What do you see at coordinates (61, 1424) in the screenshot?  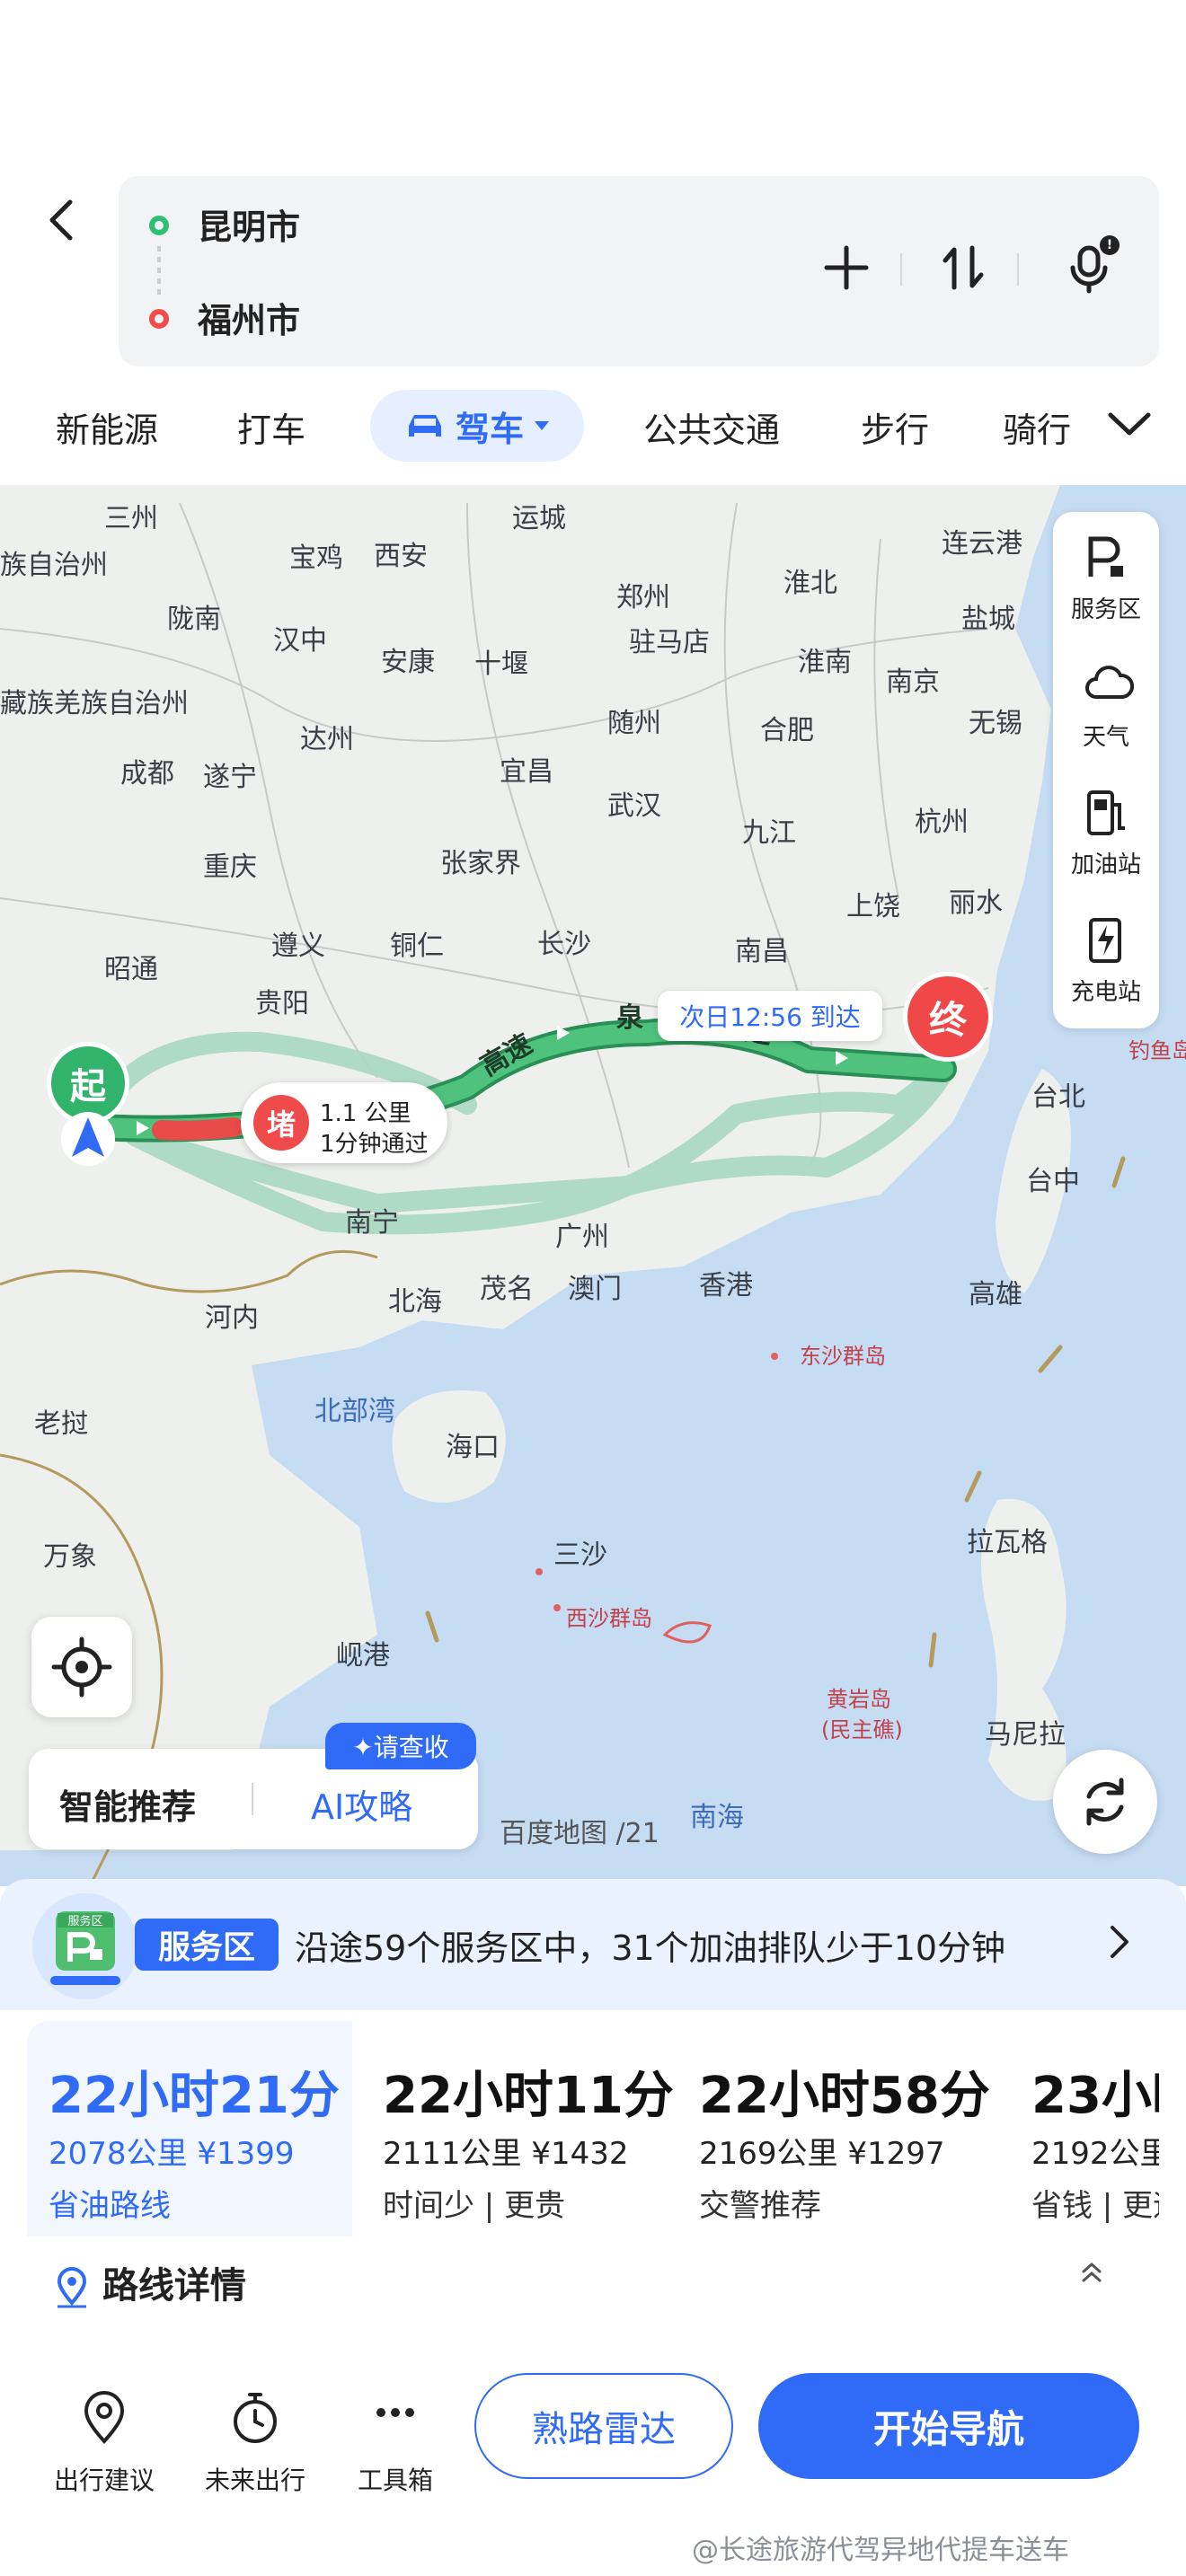 I see `city-label: 老挝` at bounding box center [61, 1424].